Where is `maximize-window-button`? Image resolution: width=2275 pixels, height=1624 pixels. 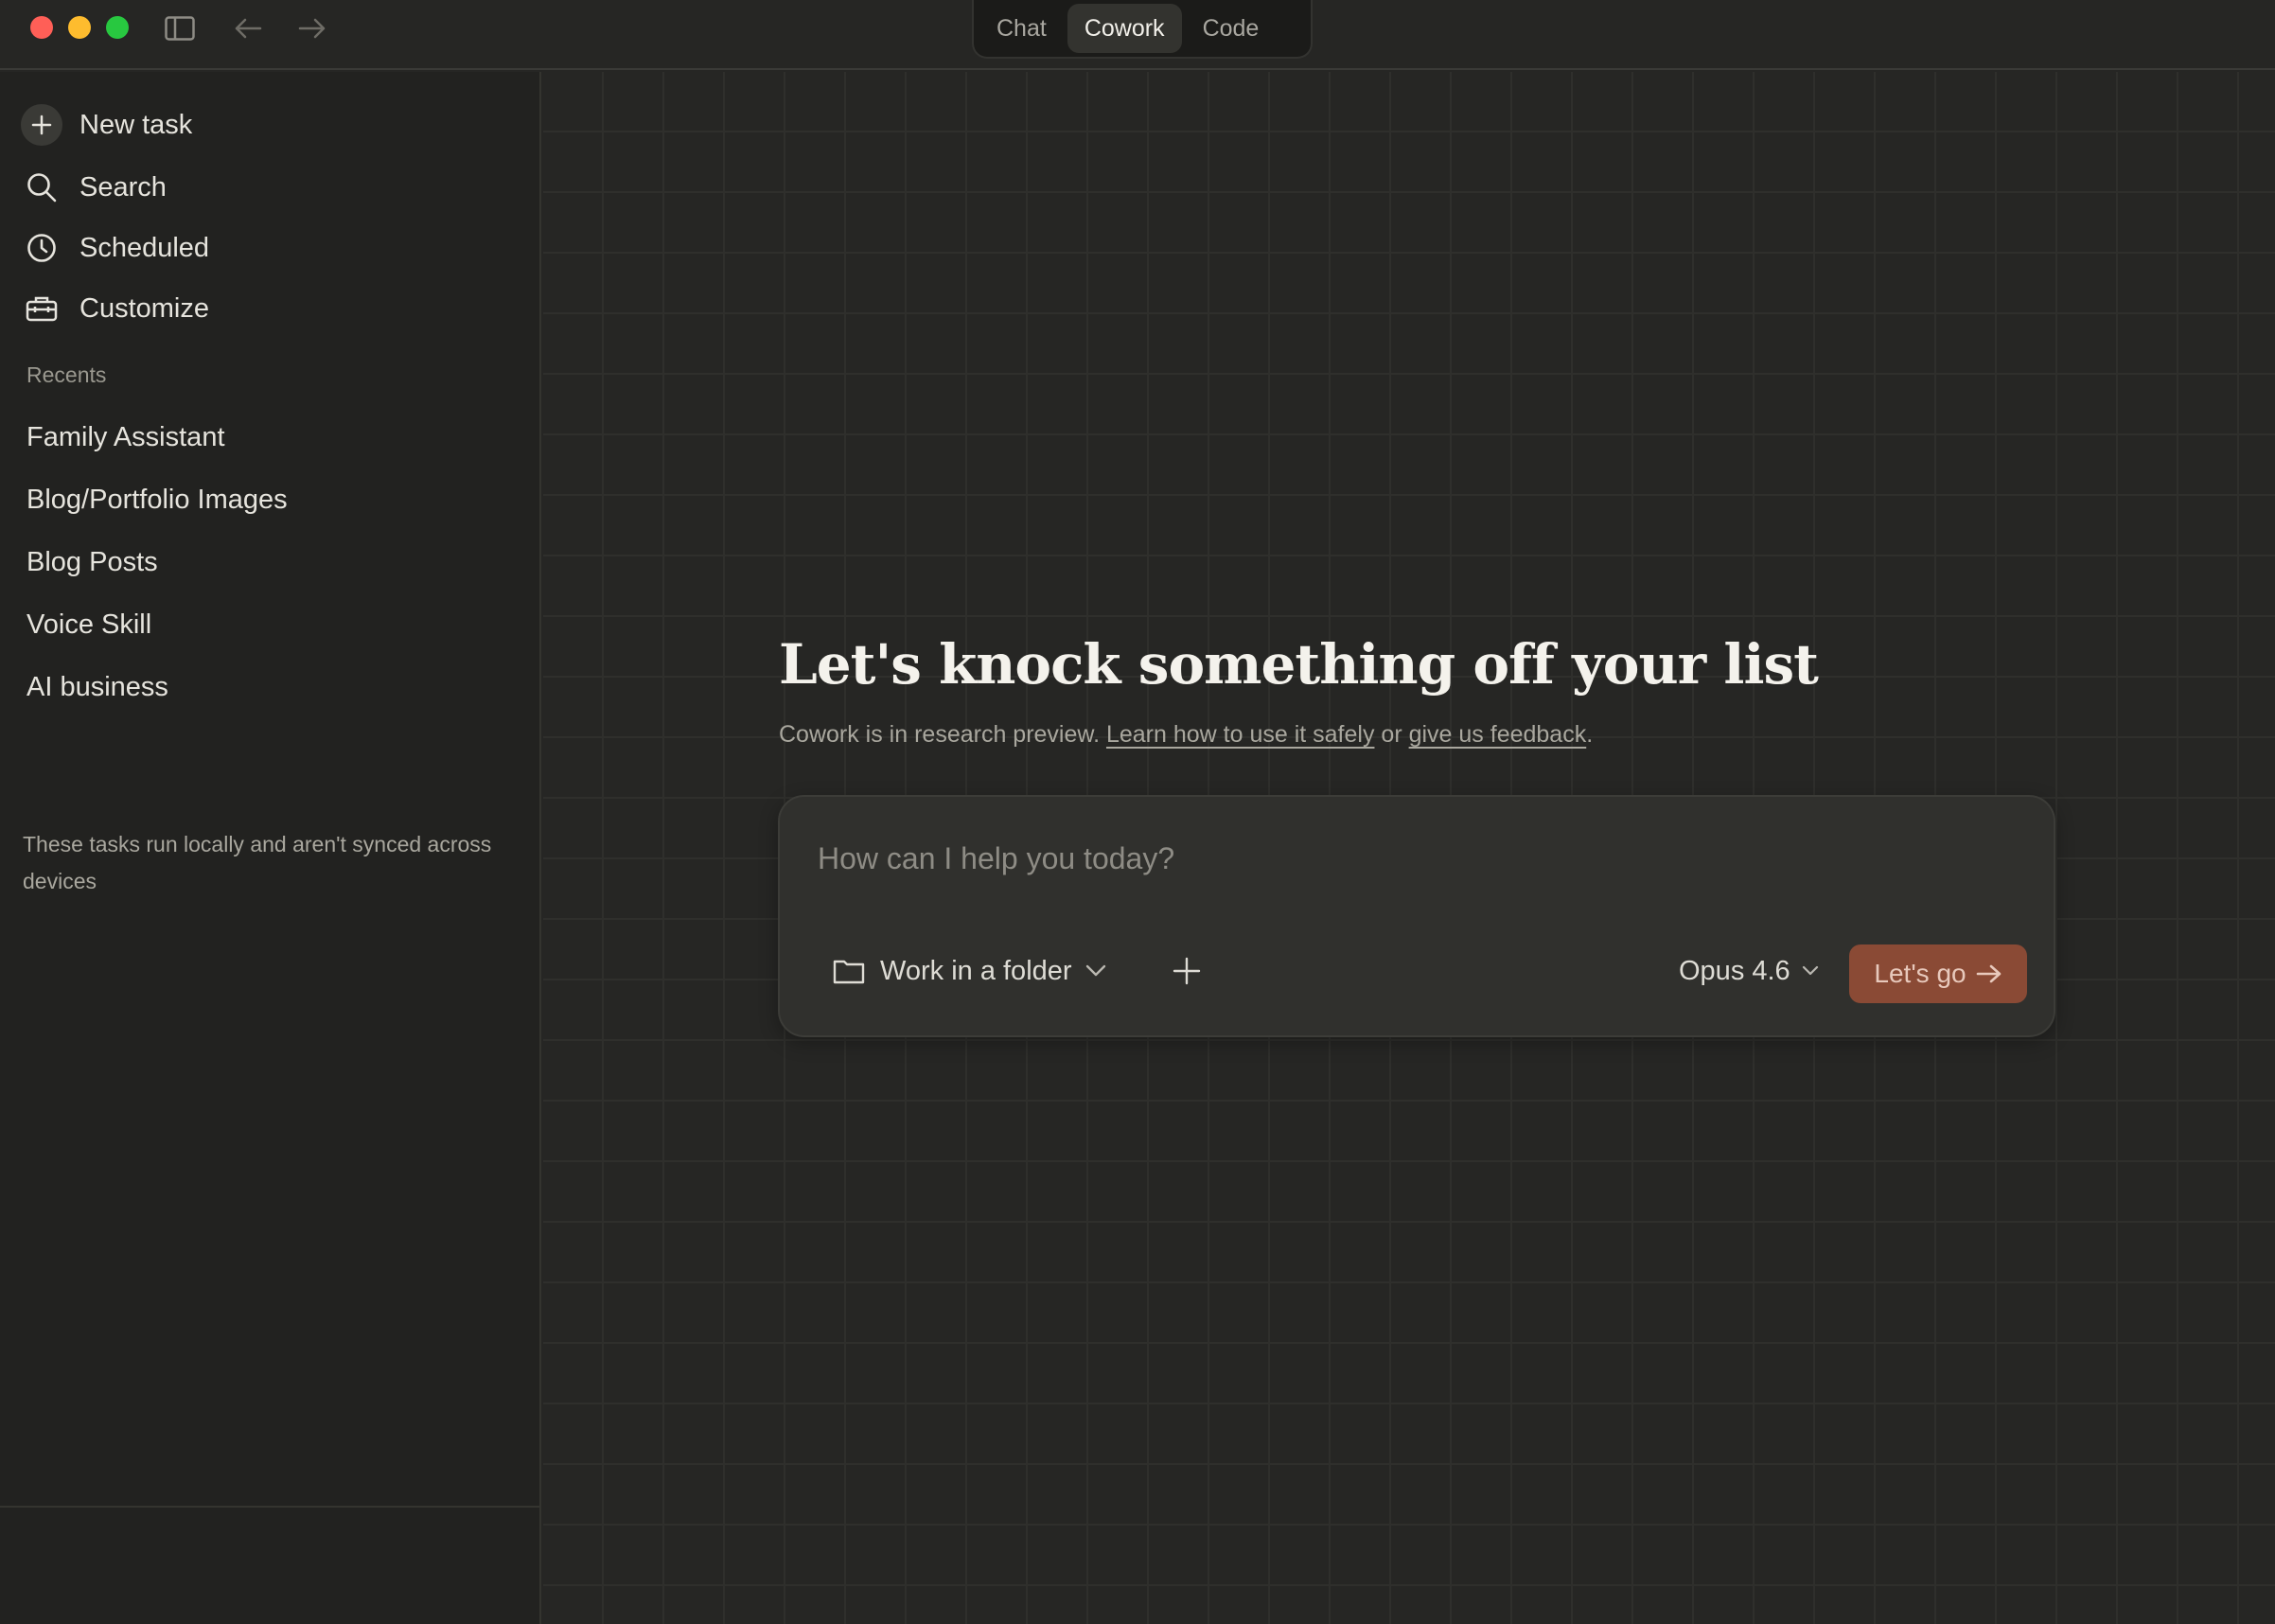
maximize-window-button is located at coordinates (118, 28).